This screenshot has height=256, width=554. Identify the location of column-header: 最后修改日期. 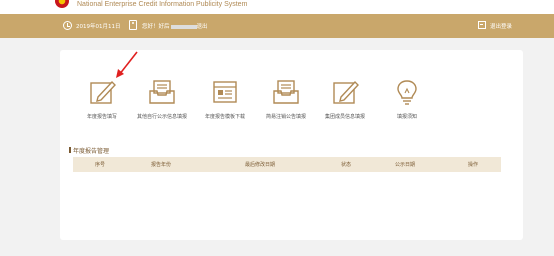
(260, 165).